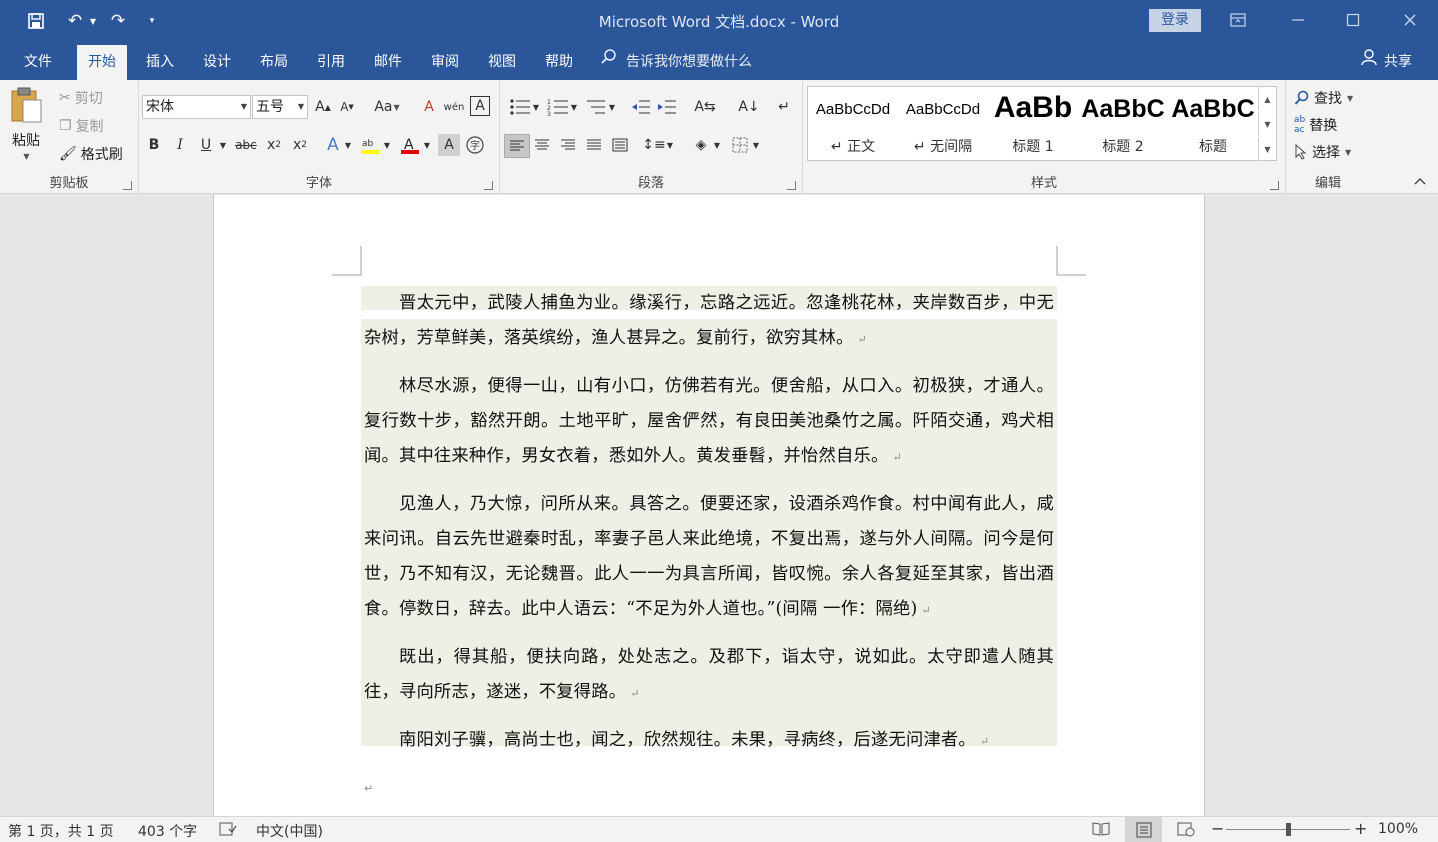 Image resolution: width=1438 pixels, height=842 pixels. I want to click on cut-button: ✂ 剪切, so click(81, 98).